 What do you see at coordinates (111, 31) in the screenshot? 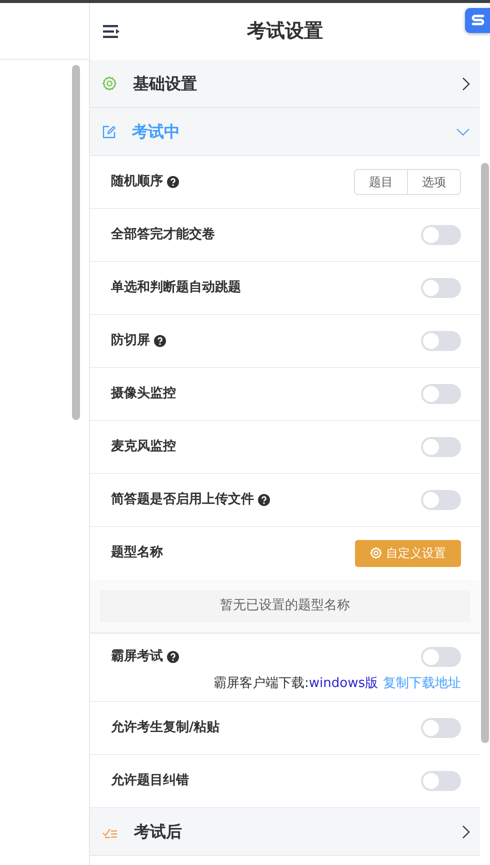
I see `menu-icon` at bounding box center [111, 31].